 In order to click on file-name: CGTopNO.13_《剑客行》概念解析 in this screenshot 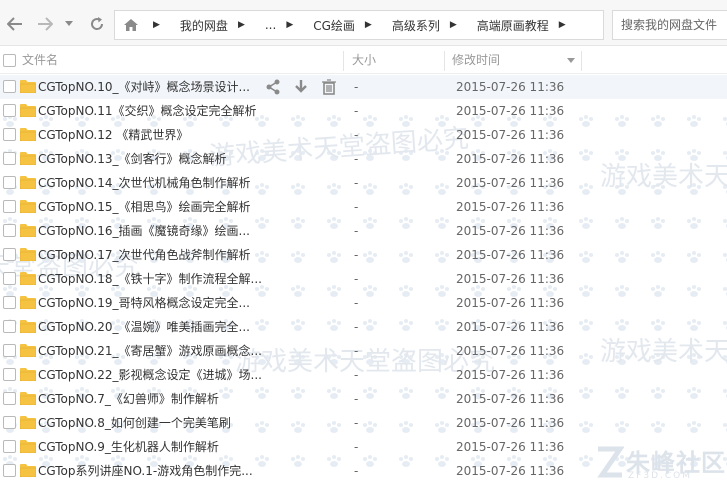, I will do `click(132, 159)`.